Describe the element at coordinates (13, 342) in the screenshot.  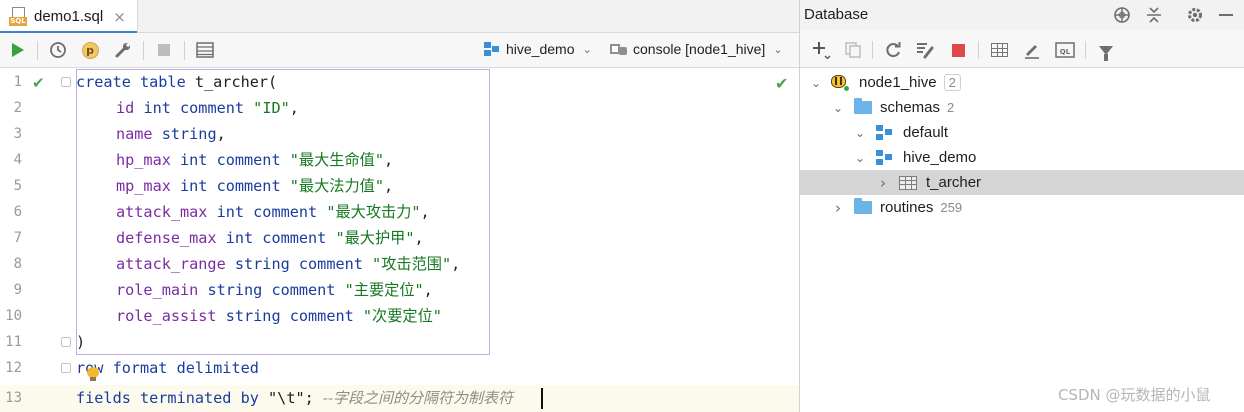
I see `line-number: 11` at that location.